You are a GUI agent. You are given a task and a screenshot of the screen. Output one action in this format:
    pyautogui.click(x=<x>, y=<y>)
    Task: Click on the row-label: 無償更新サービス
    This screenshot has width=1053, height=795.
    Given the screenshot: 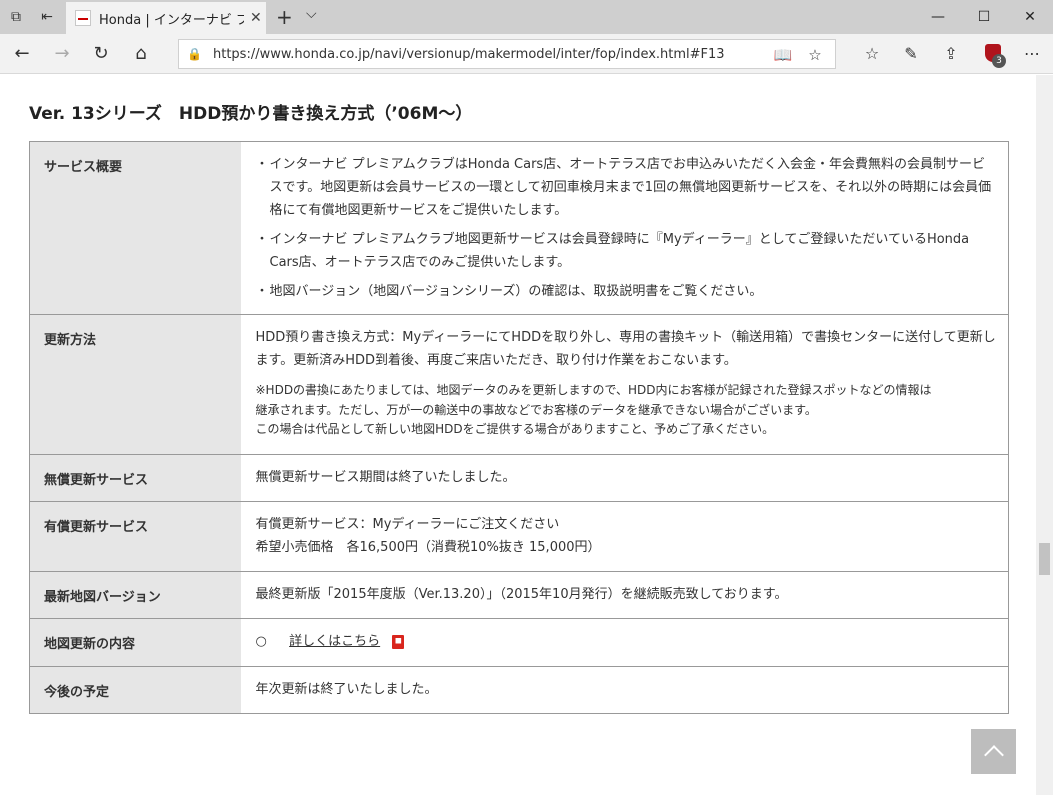 What is the action you would take?
    pyautogui.click(x=135, y=478)
    